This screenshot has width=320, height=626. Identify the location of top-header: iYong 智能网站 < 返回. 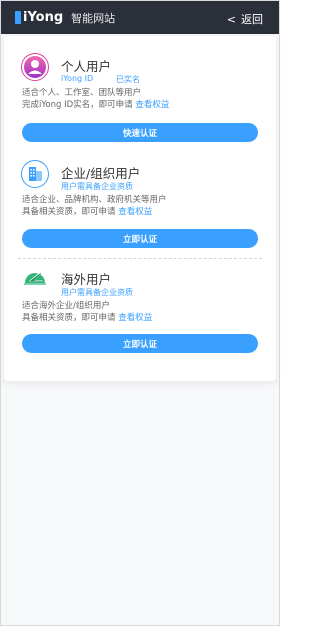
(140, 17).